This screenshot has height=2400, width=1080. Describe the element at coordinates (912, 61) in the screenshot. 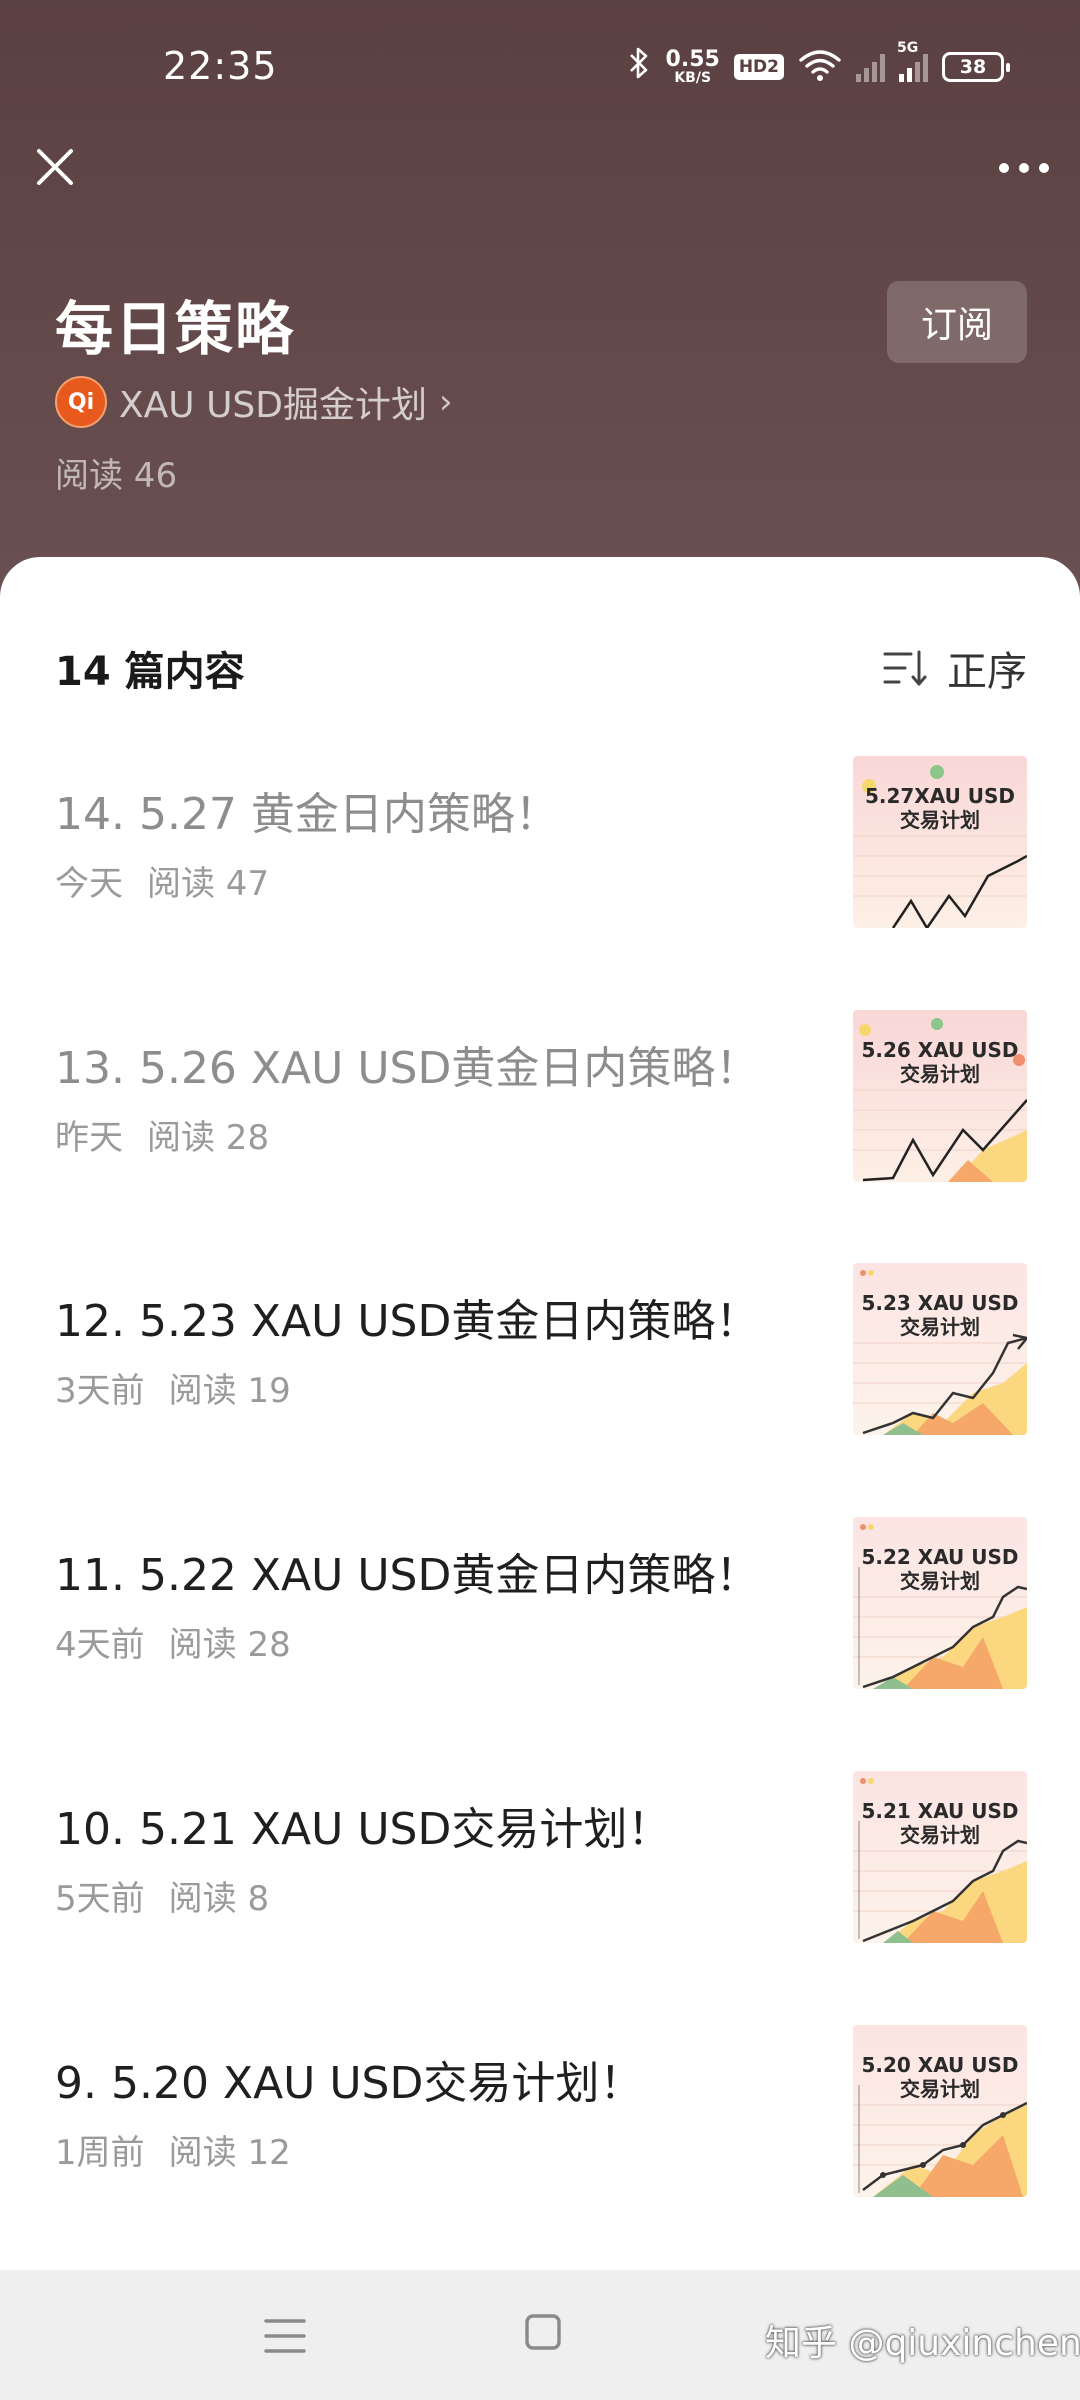

I see `signal-icon: 5G` at that location.